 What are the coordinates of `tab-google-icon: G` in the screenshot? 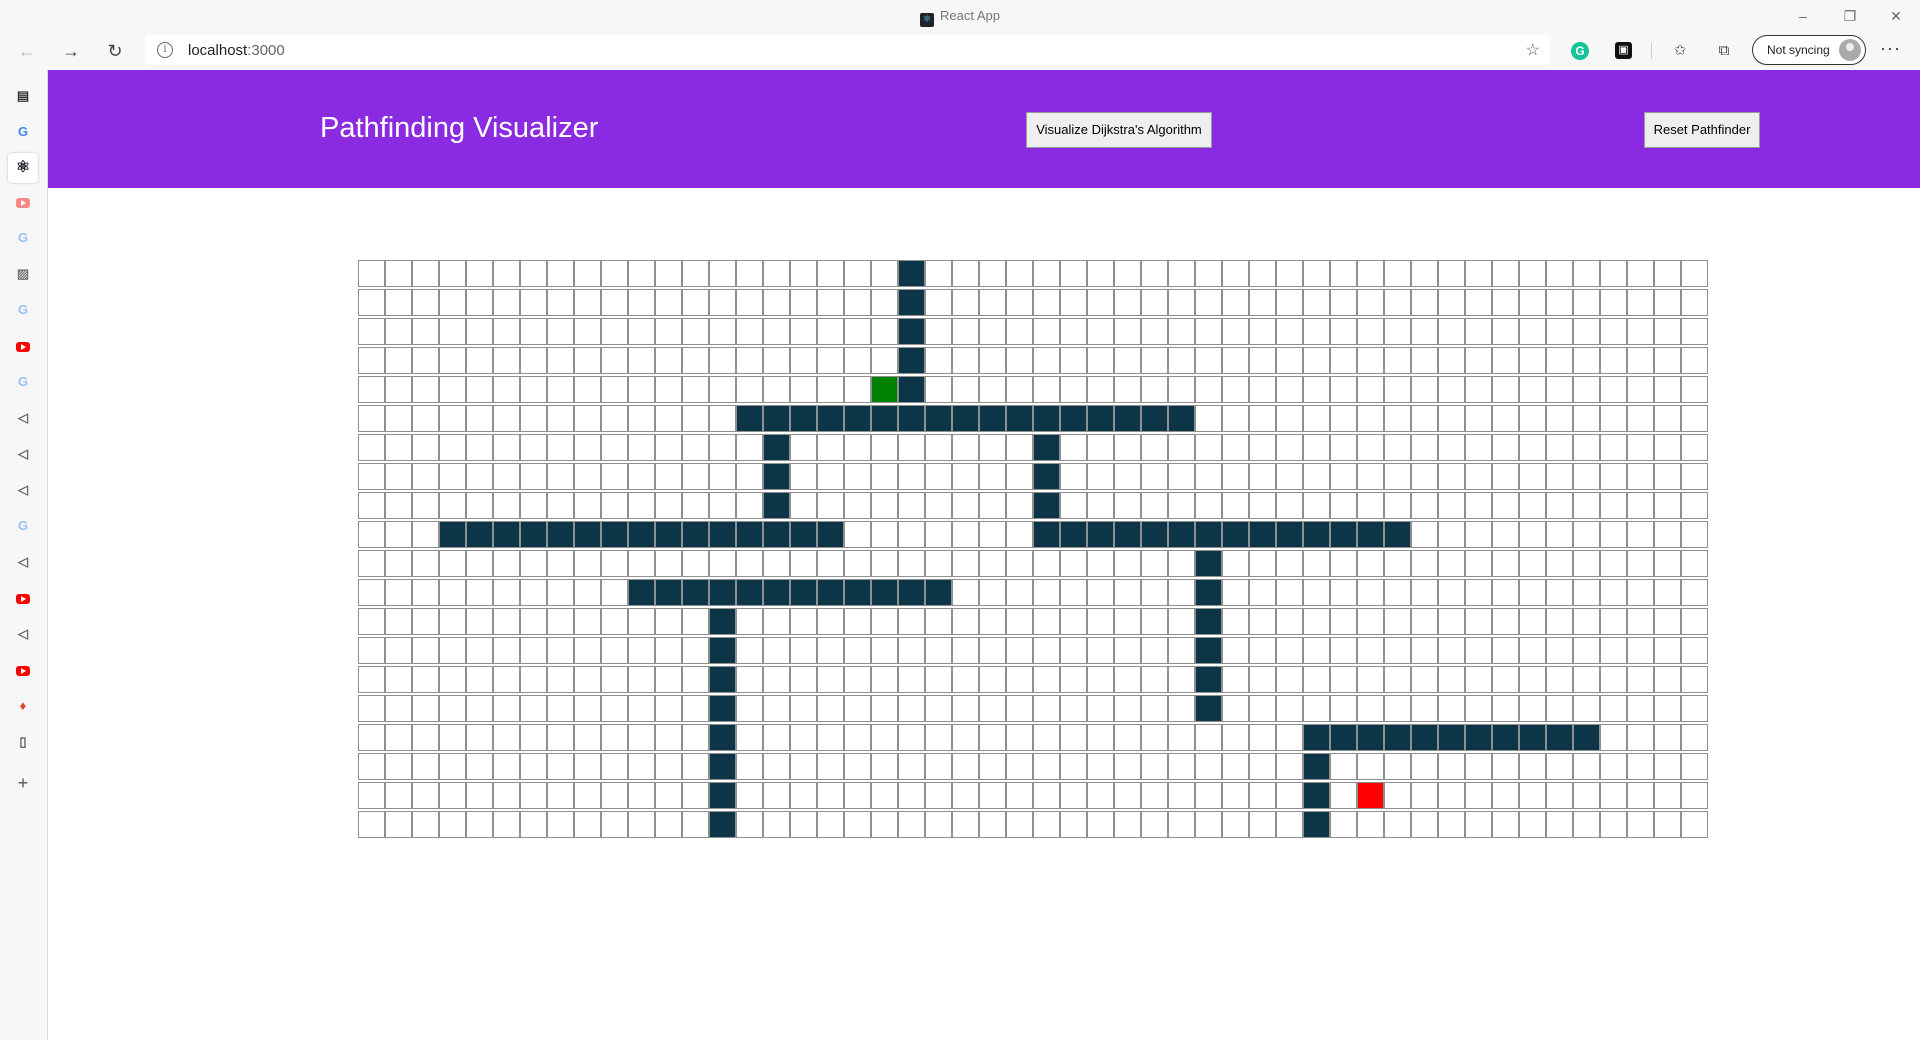 It's located at (23, 526).